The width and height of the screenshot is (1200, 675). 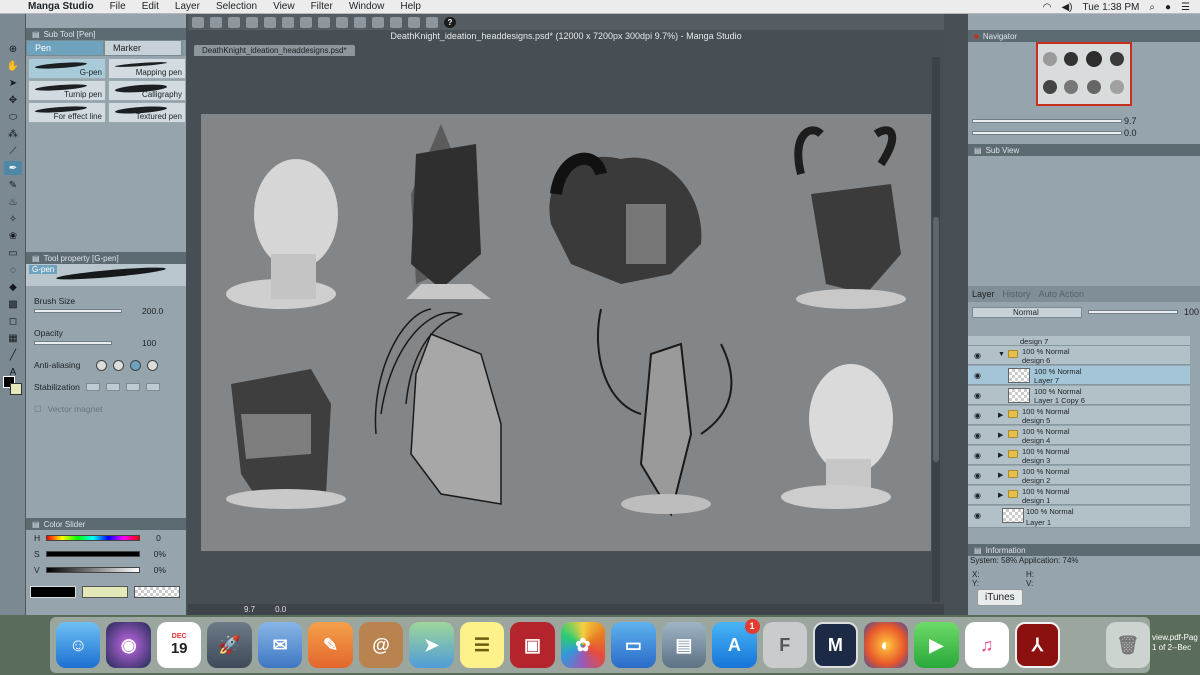 I want to click on navigator-zoom-slider, so click(x=1047, y=121).